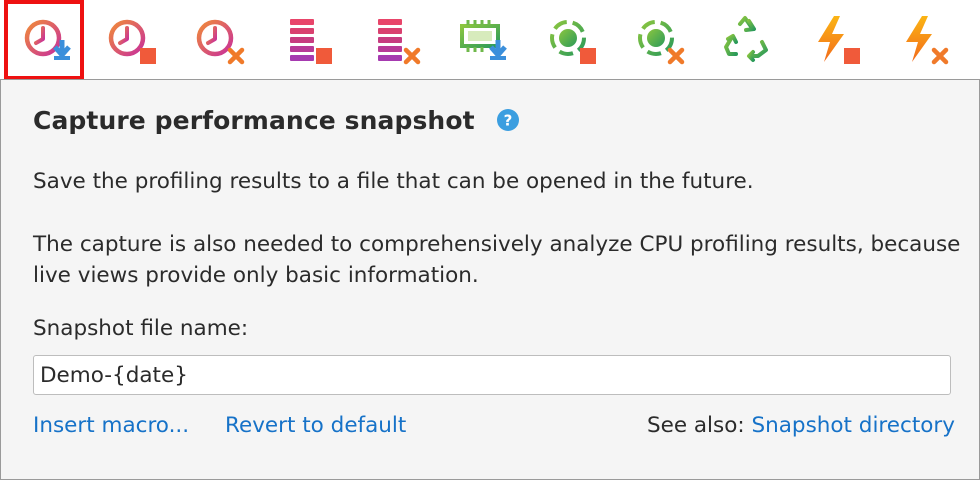  Describe the element at coordinates (853, 425) in the screenshot. I see `snapshot-directory-link: Snapshot directory` at that location.